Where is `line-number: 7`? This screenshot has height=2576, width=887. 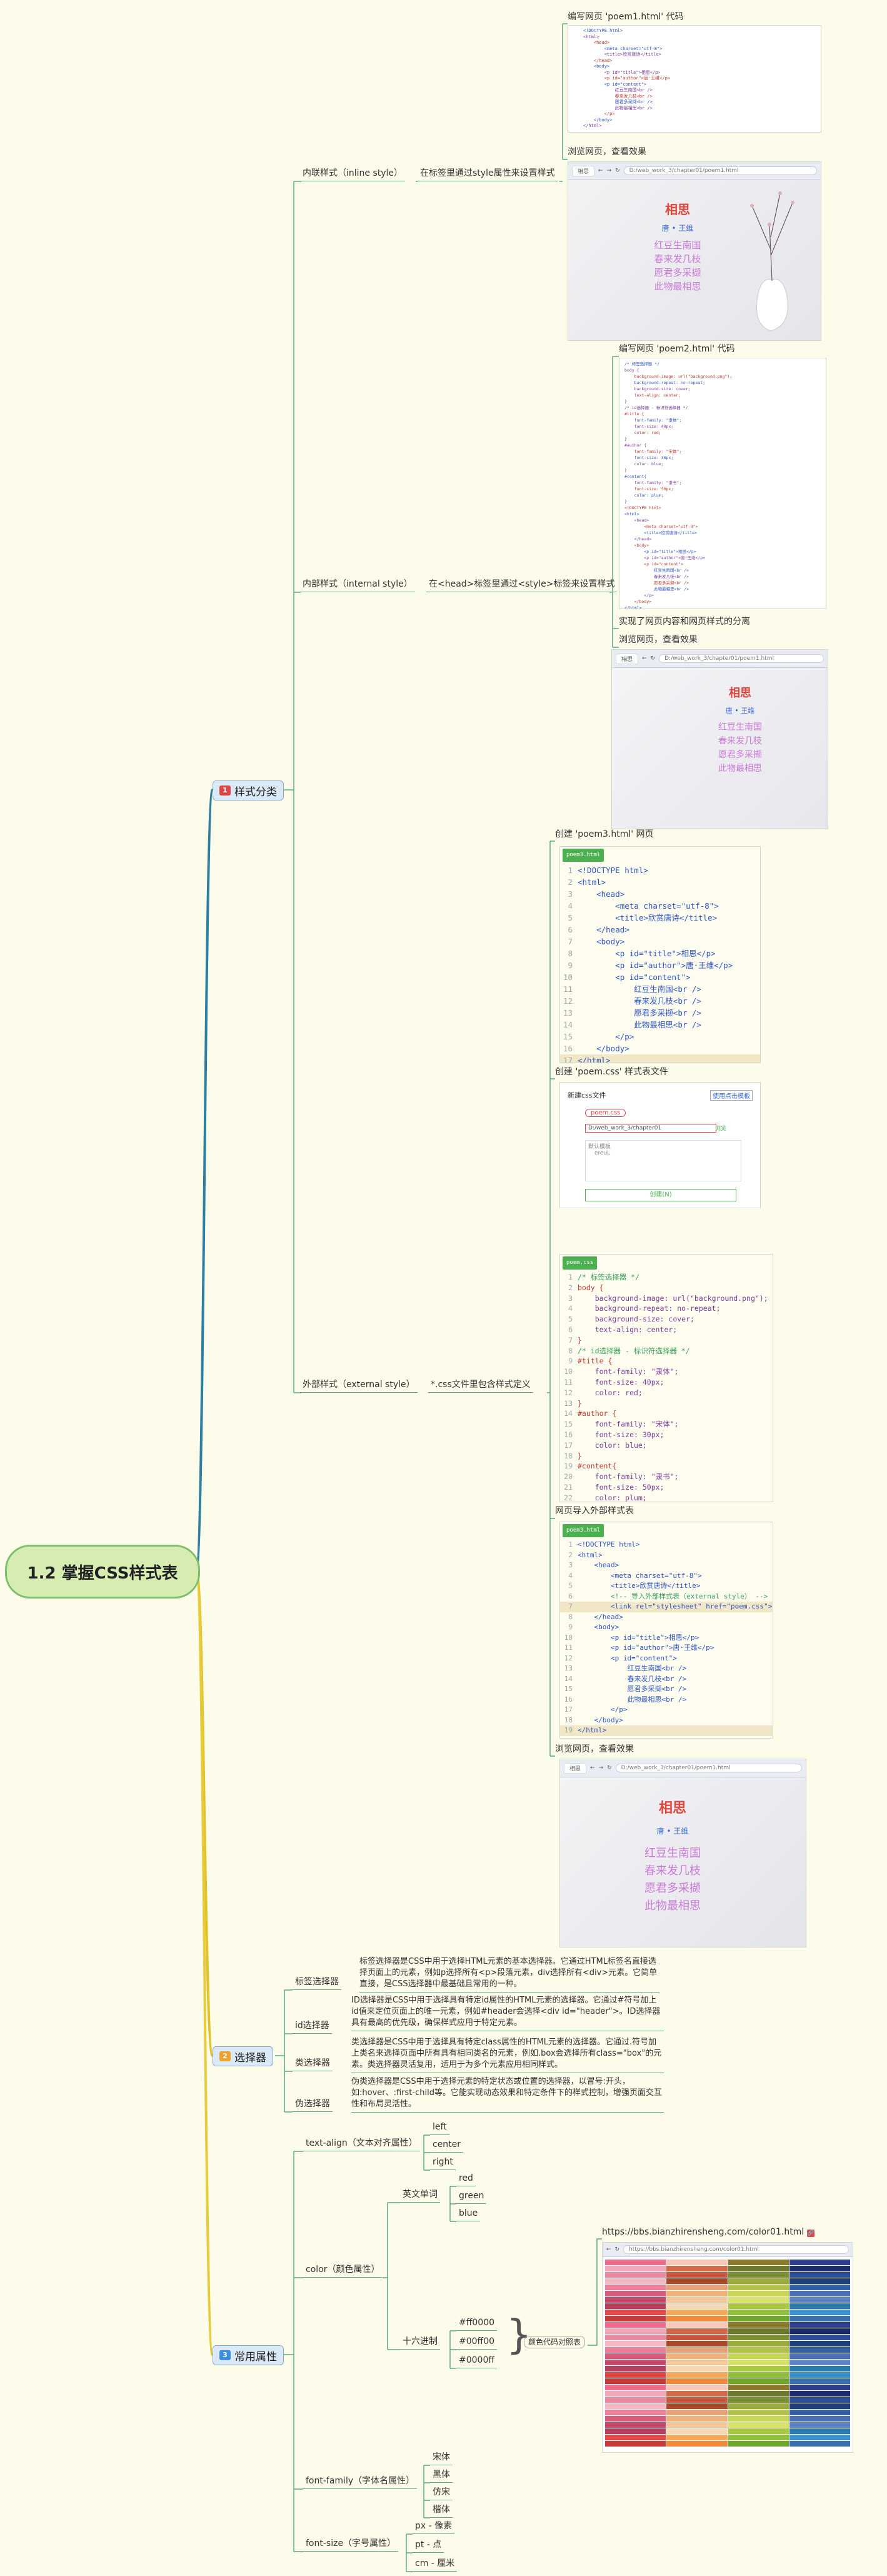 line-number: 7 is located at coordinates (570, 1340).